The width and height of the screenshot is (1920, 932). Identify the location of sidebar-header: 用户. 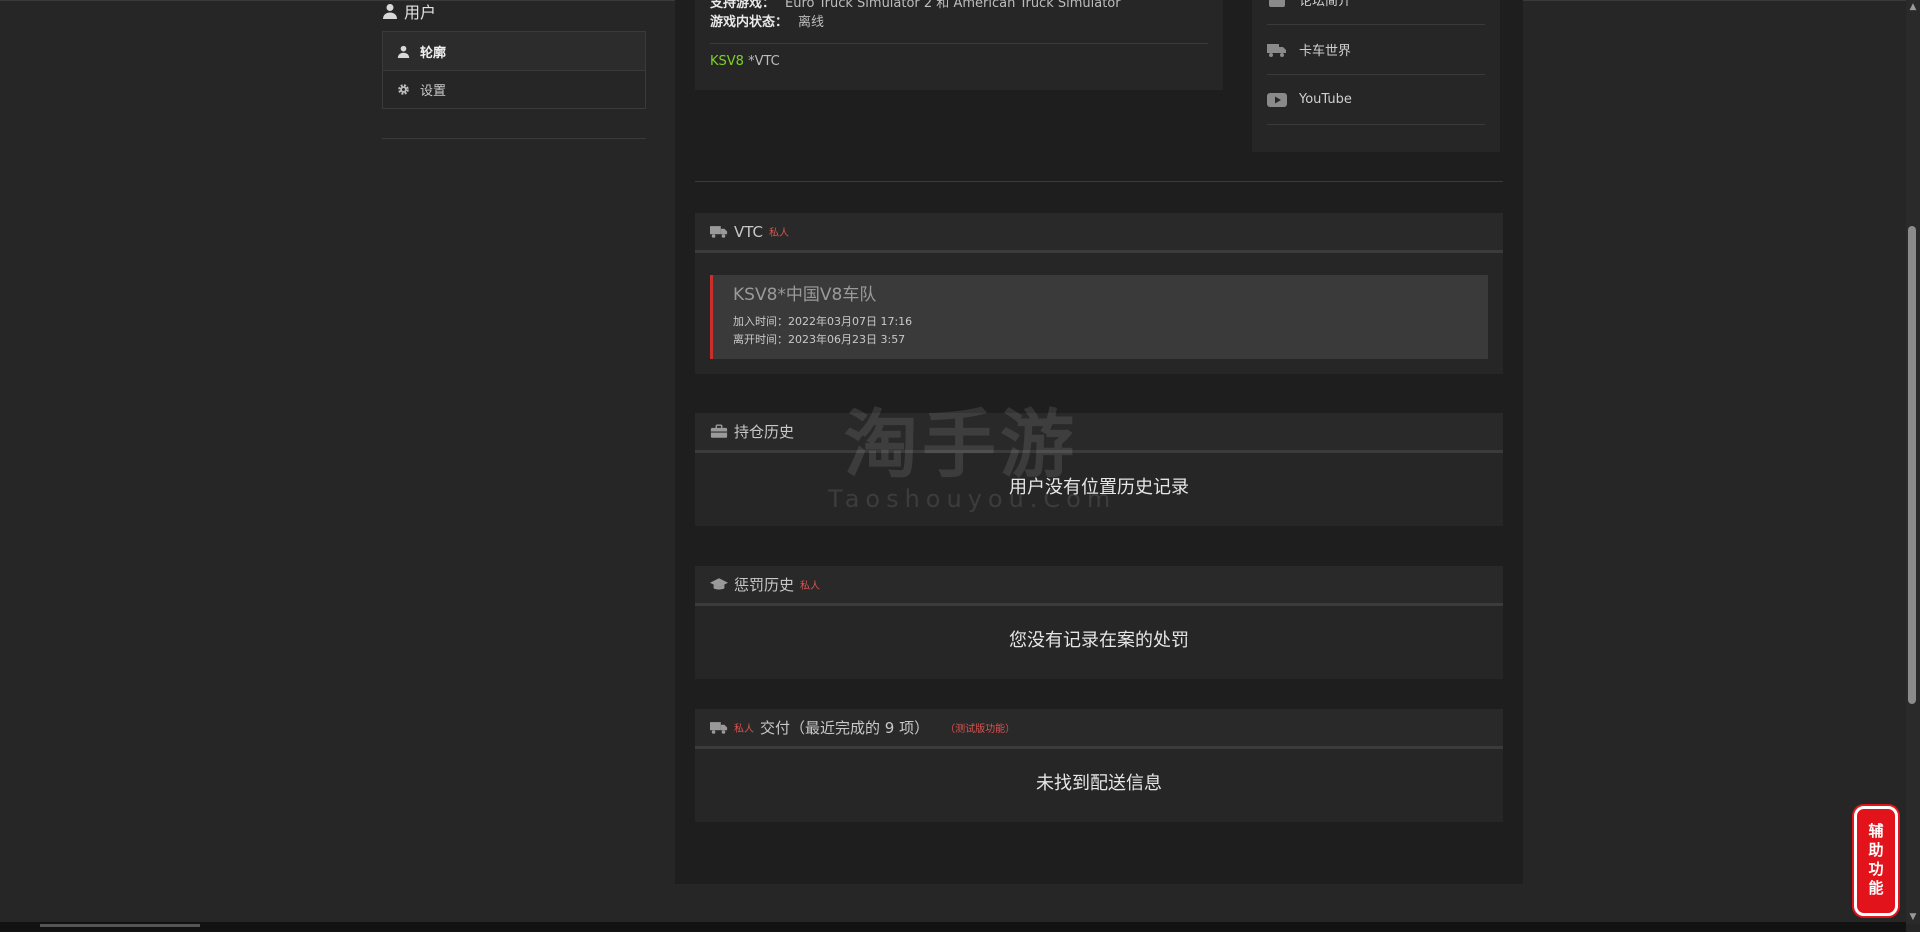
(409, 11).